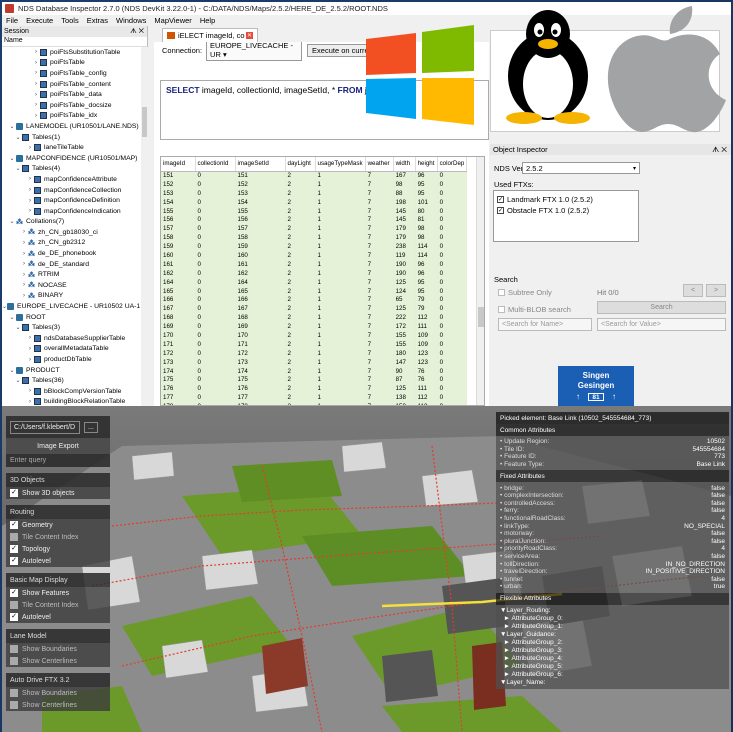 This screenshot has height=732, width=733. Describe the element at coordinates (71, 147) in the screenshot. I see `tree-node: › laneTileTable` at that location.